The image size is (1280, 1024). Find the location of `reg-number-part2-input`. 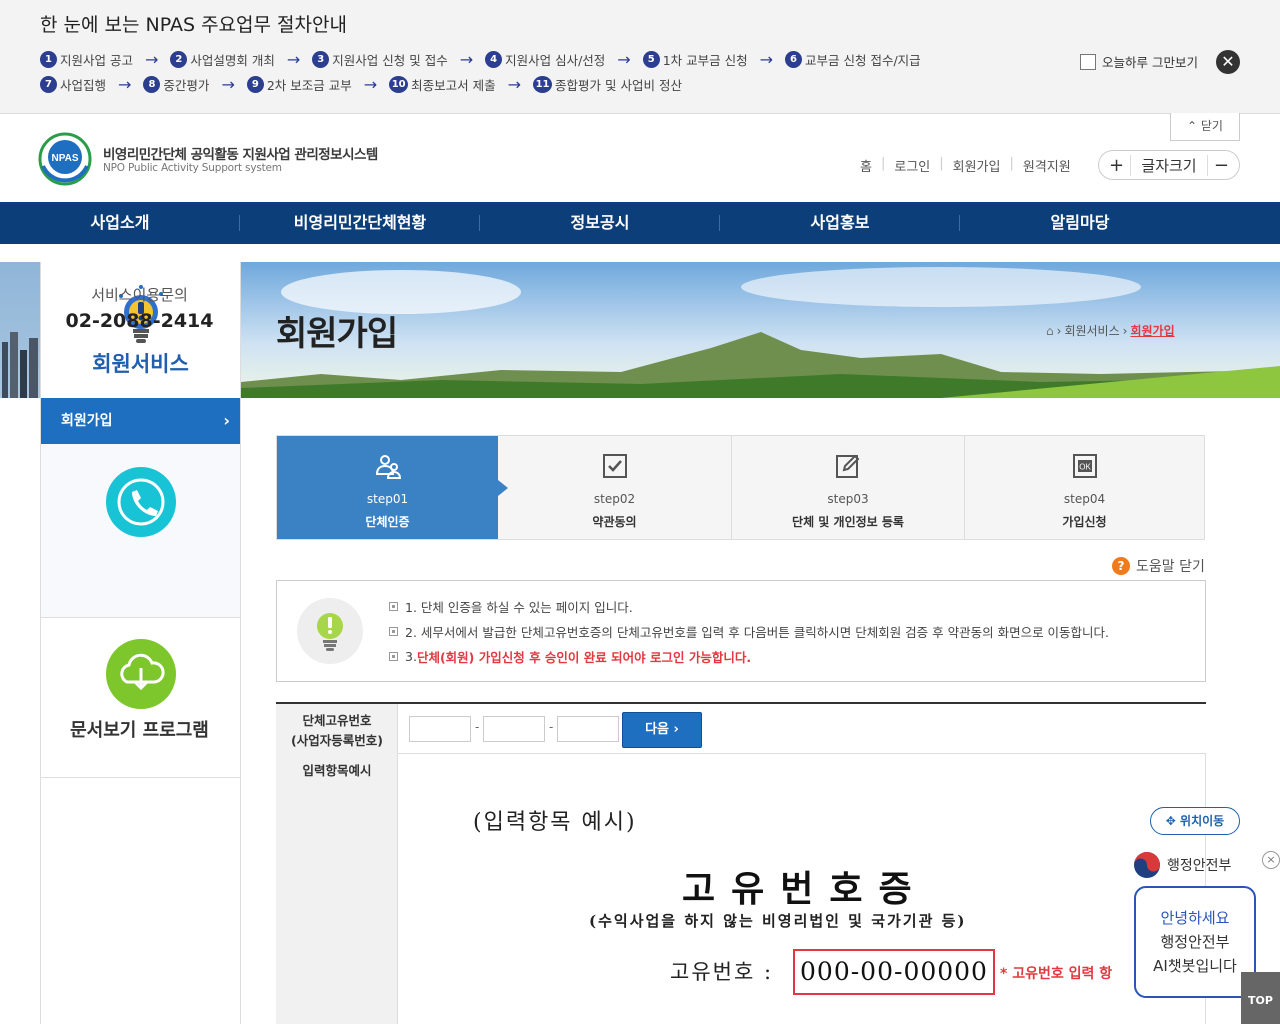

reg-number-part2-input is located at coordinates (514, 729).